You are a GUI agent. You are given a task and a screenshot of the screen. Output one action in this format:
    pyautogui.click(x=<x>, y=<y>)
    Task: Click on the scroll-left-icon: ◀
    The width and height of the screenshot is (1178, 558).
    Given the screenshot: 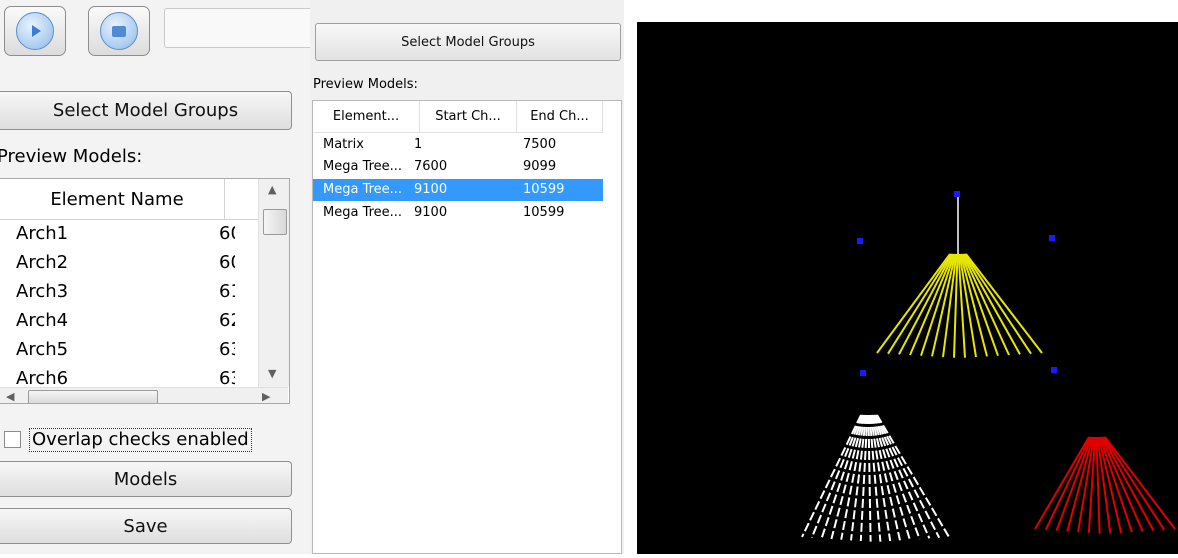 What is the action you would take?
    pyautogui.click(x=10, y=396)
    